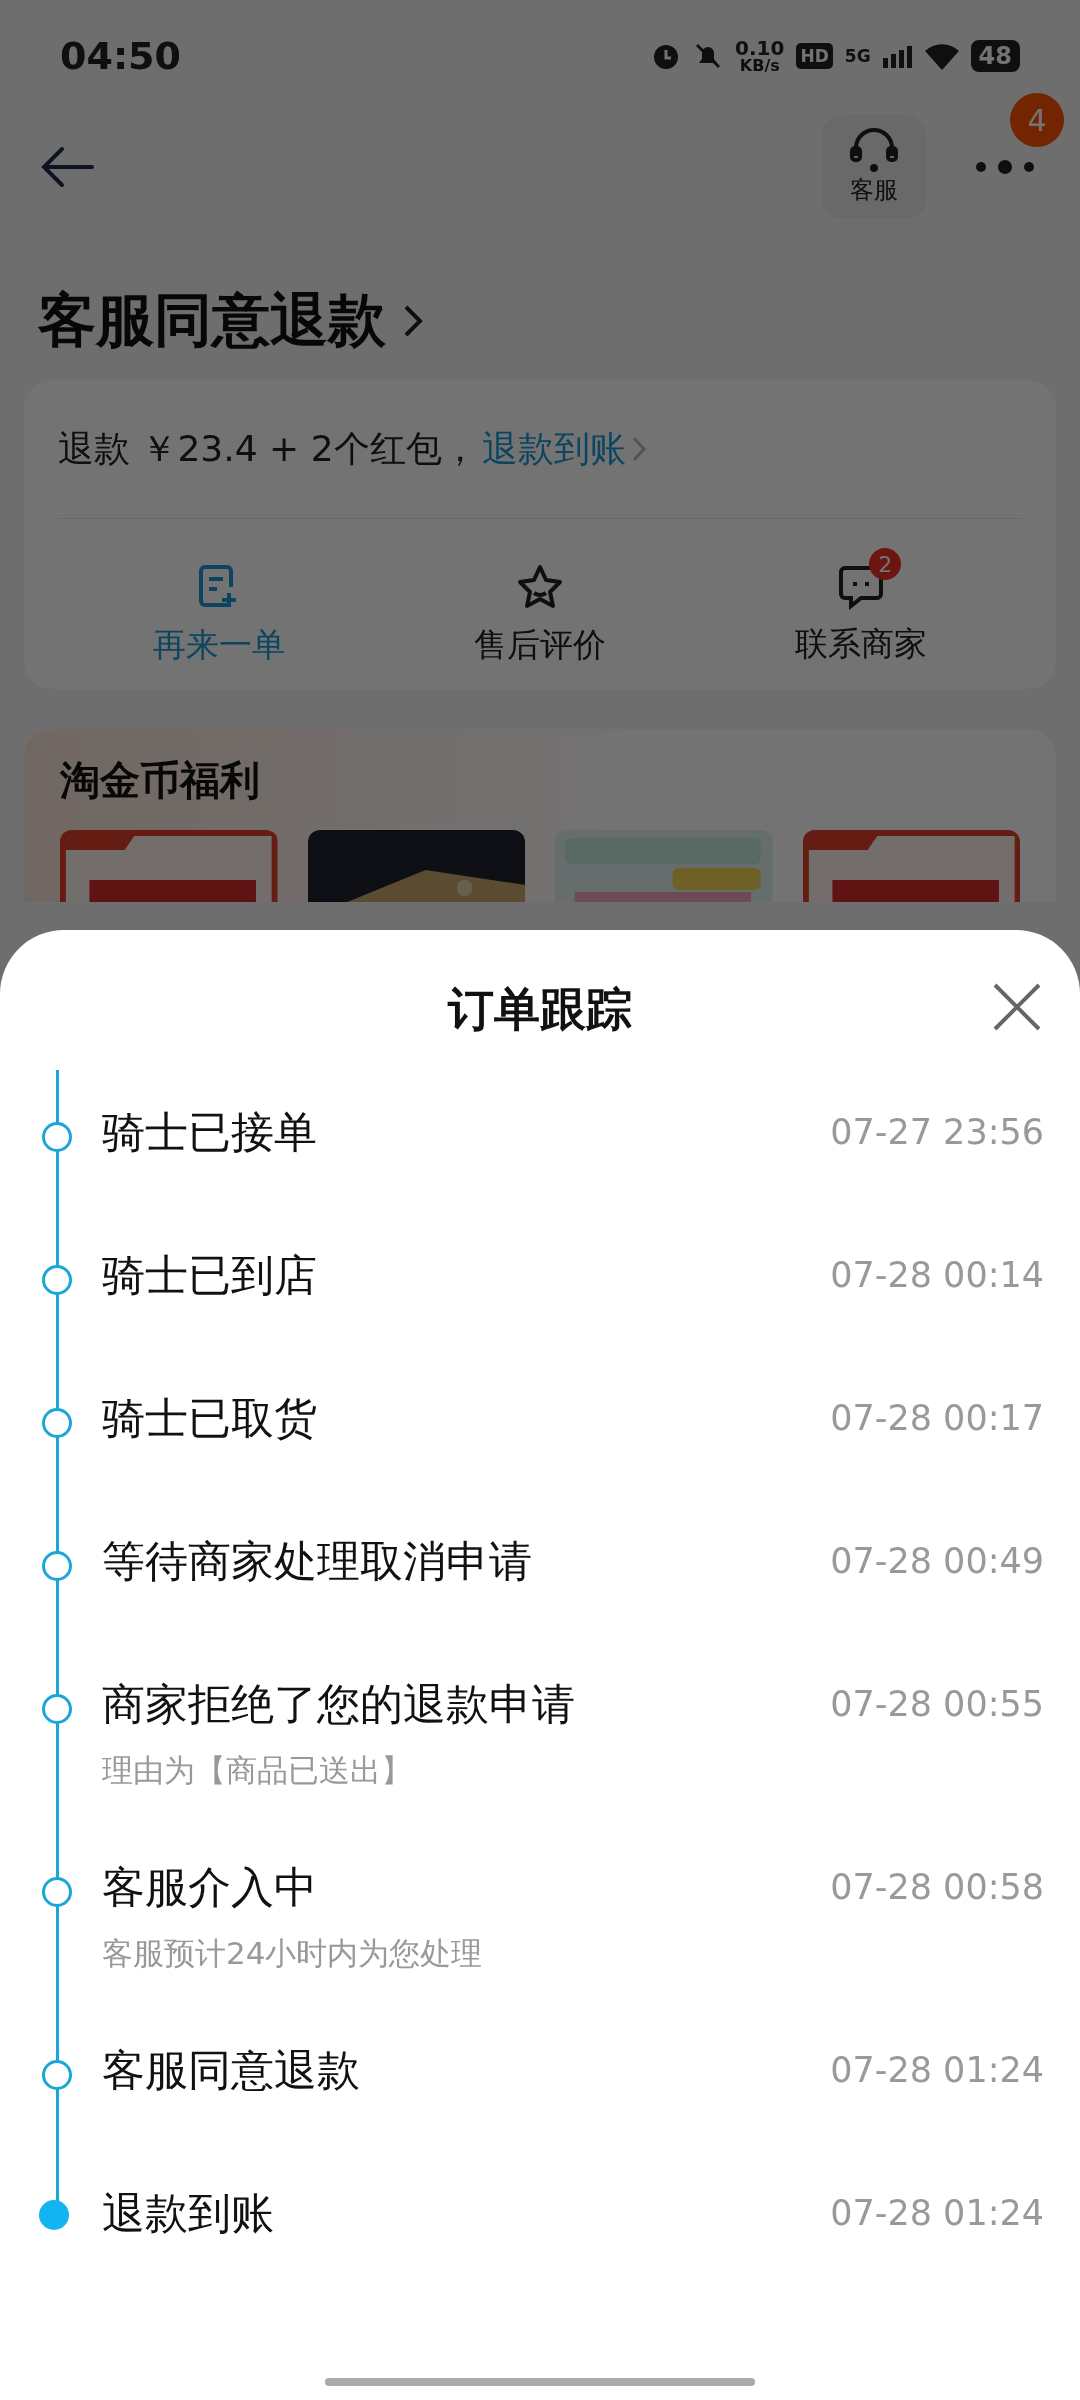 This screenshot has height=2400, width=1080. I want to click on refund-status-title: 客服同意退款, so click(212, 320).